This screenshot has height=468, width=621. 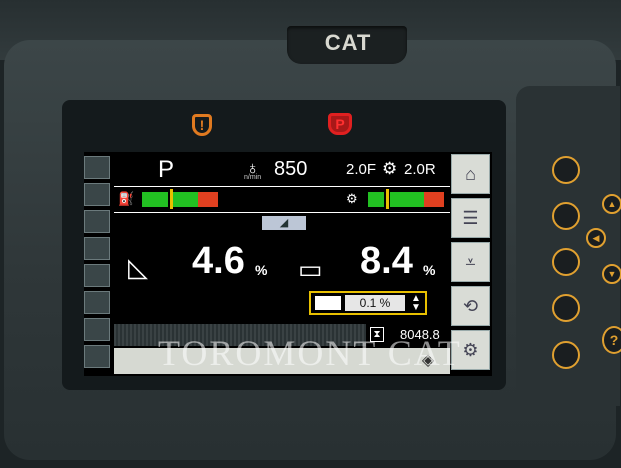 I want to click on fuel-gauge-icon: ⛽, so click(x=126, y=198).